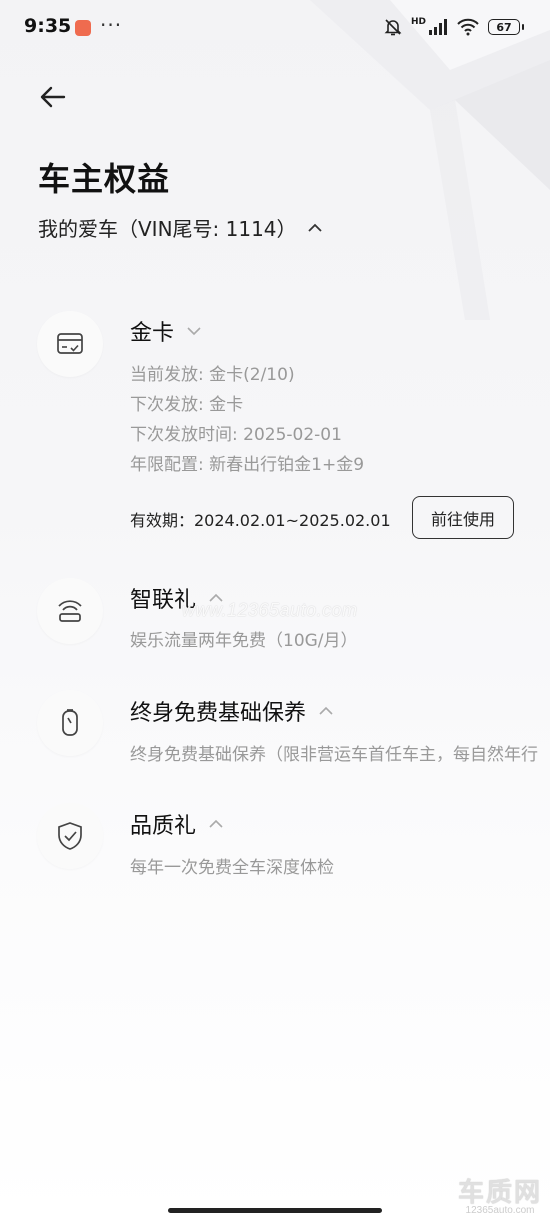 This screenshot has height=1222, width=550. I want to click on benefit-title-quality: 品质礼, so click(177, 824).